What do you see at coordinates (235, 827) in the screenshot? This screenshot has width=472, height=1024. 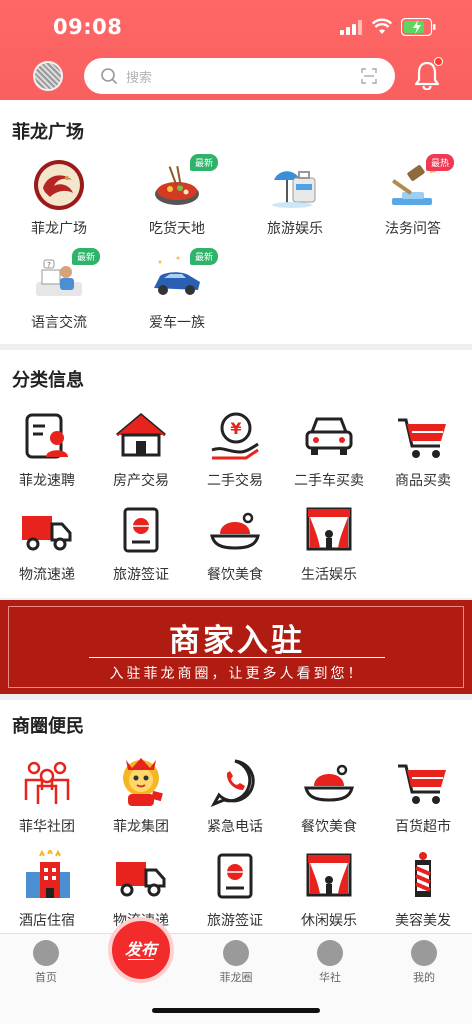 I see `grid-item-label: 紧急电话` at bounding box center [235, 827].